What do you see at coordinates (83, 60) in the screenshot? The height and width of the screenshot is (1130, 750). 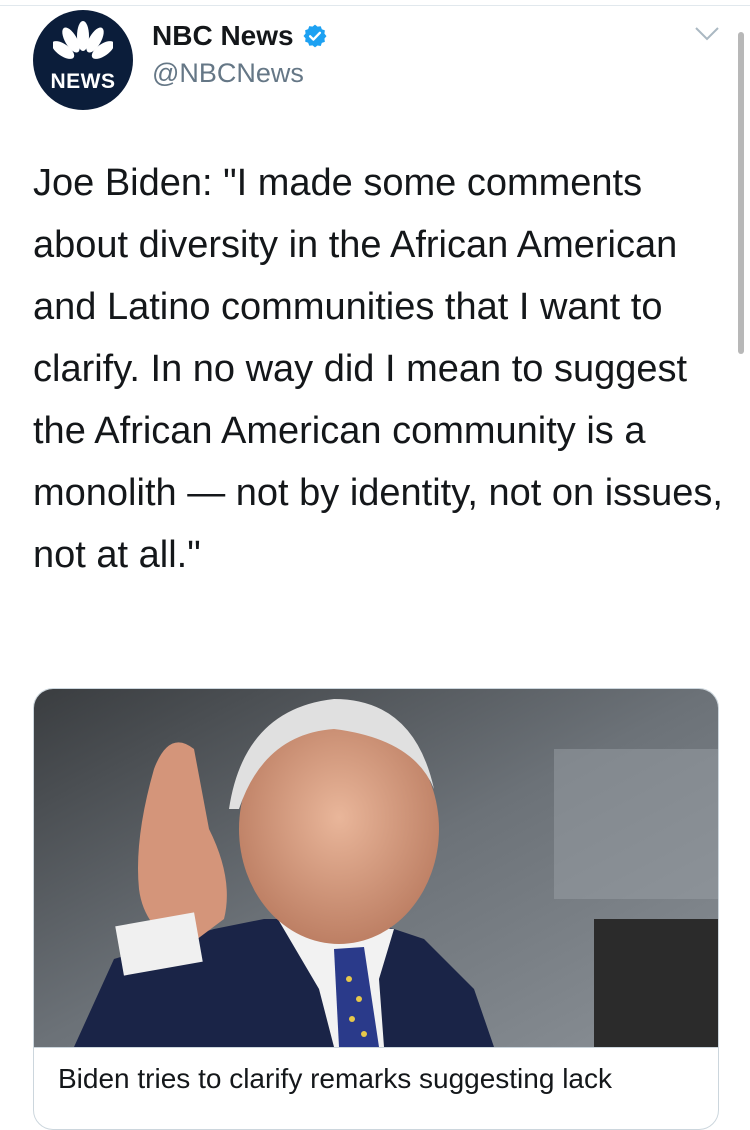 I see `avatar: NEWS` at bounding box center [83, 60].